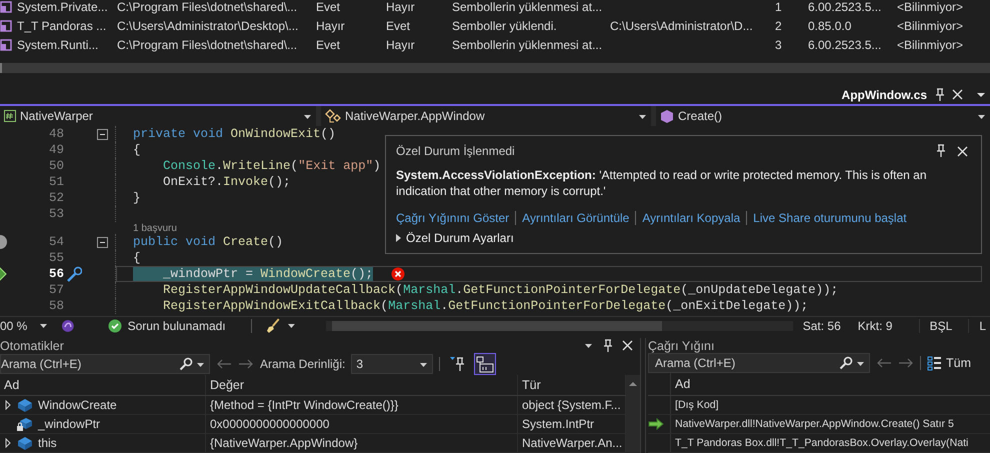  What do you see at coordinates (56, 134) in the screenshot?
I see `line-number: 48` at bounding box center [56, 134].